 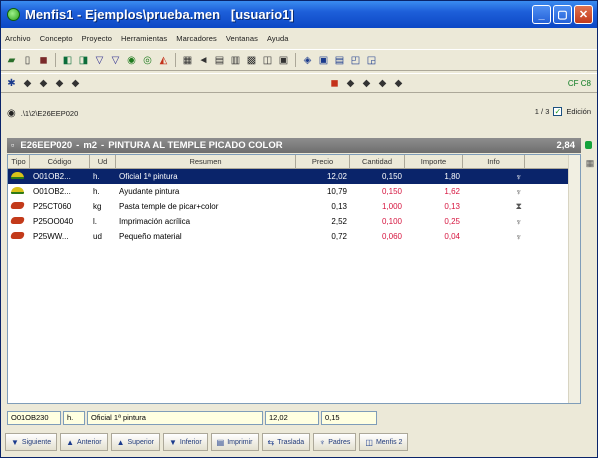 I want to click on binoculars-icon: ◉, so click(x=11, y=113).